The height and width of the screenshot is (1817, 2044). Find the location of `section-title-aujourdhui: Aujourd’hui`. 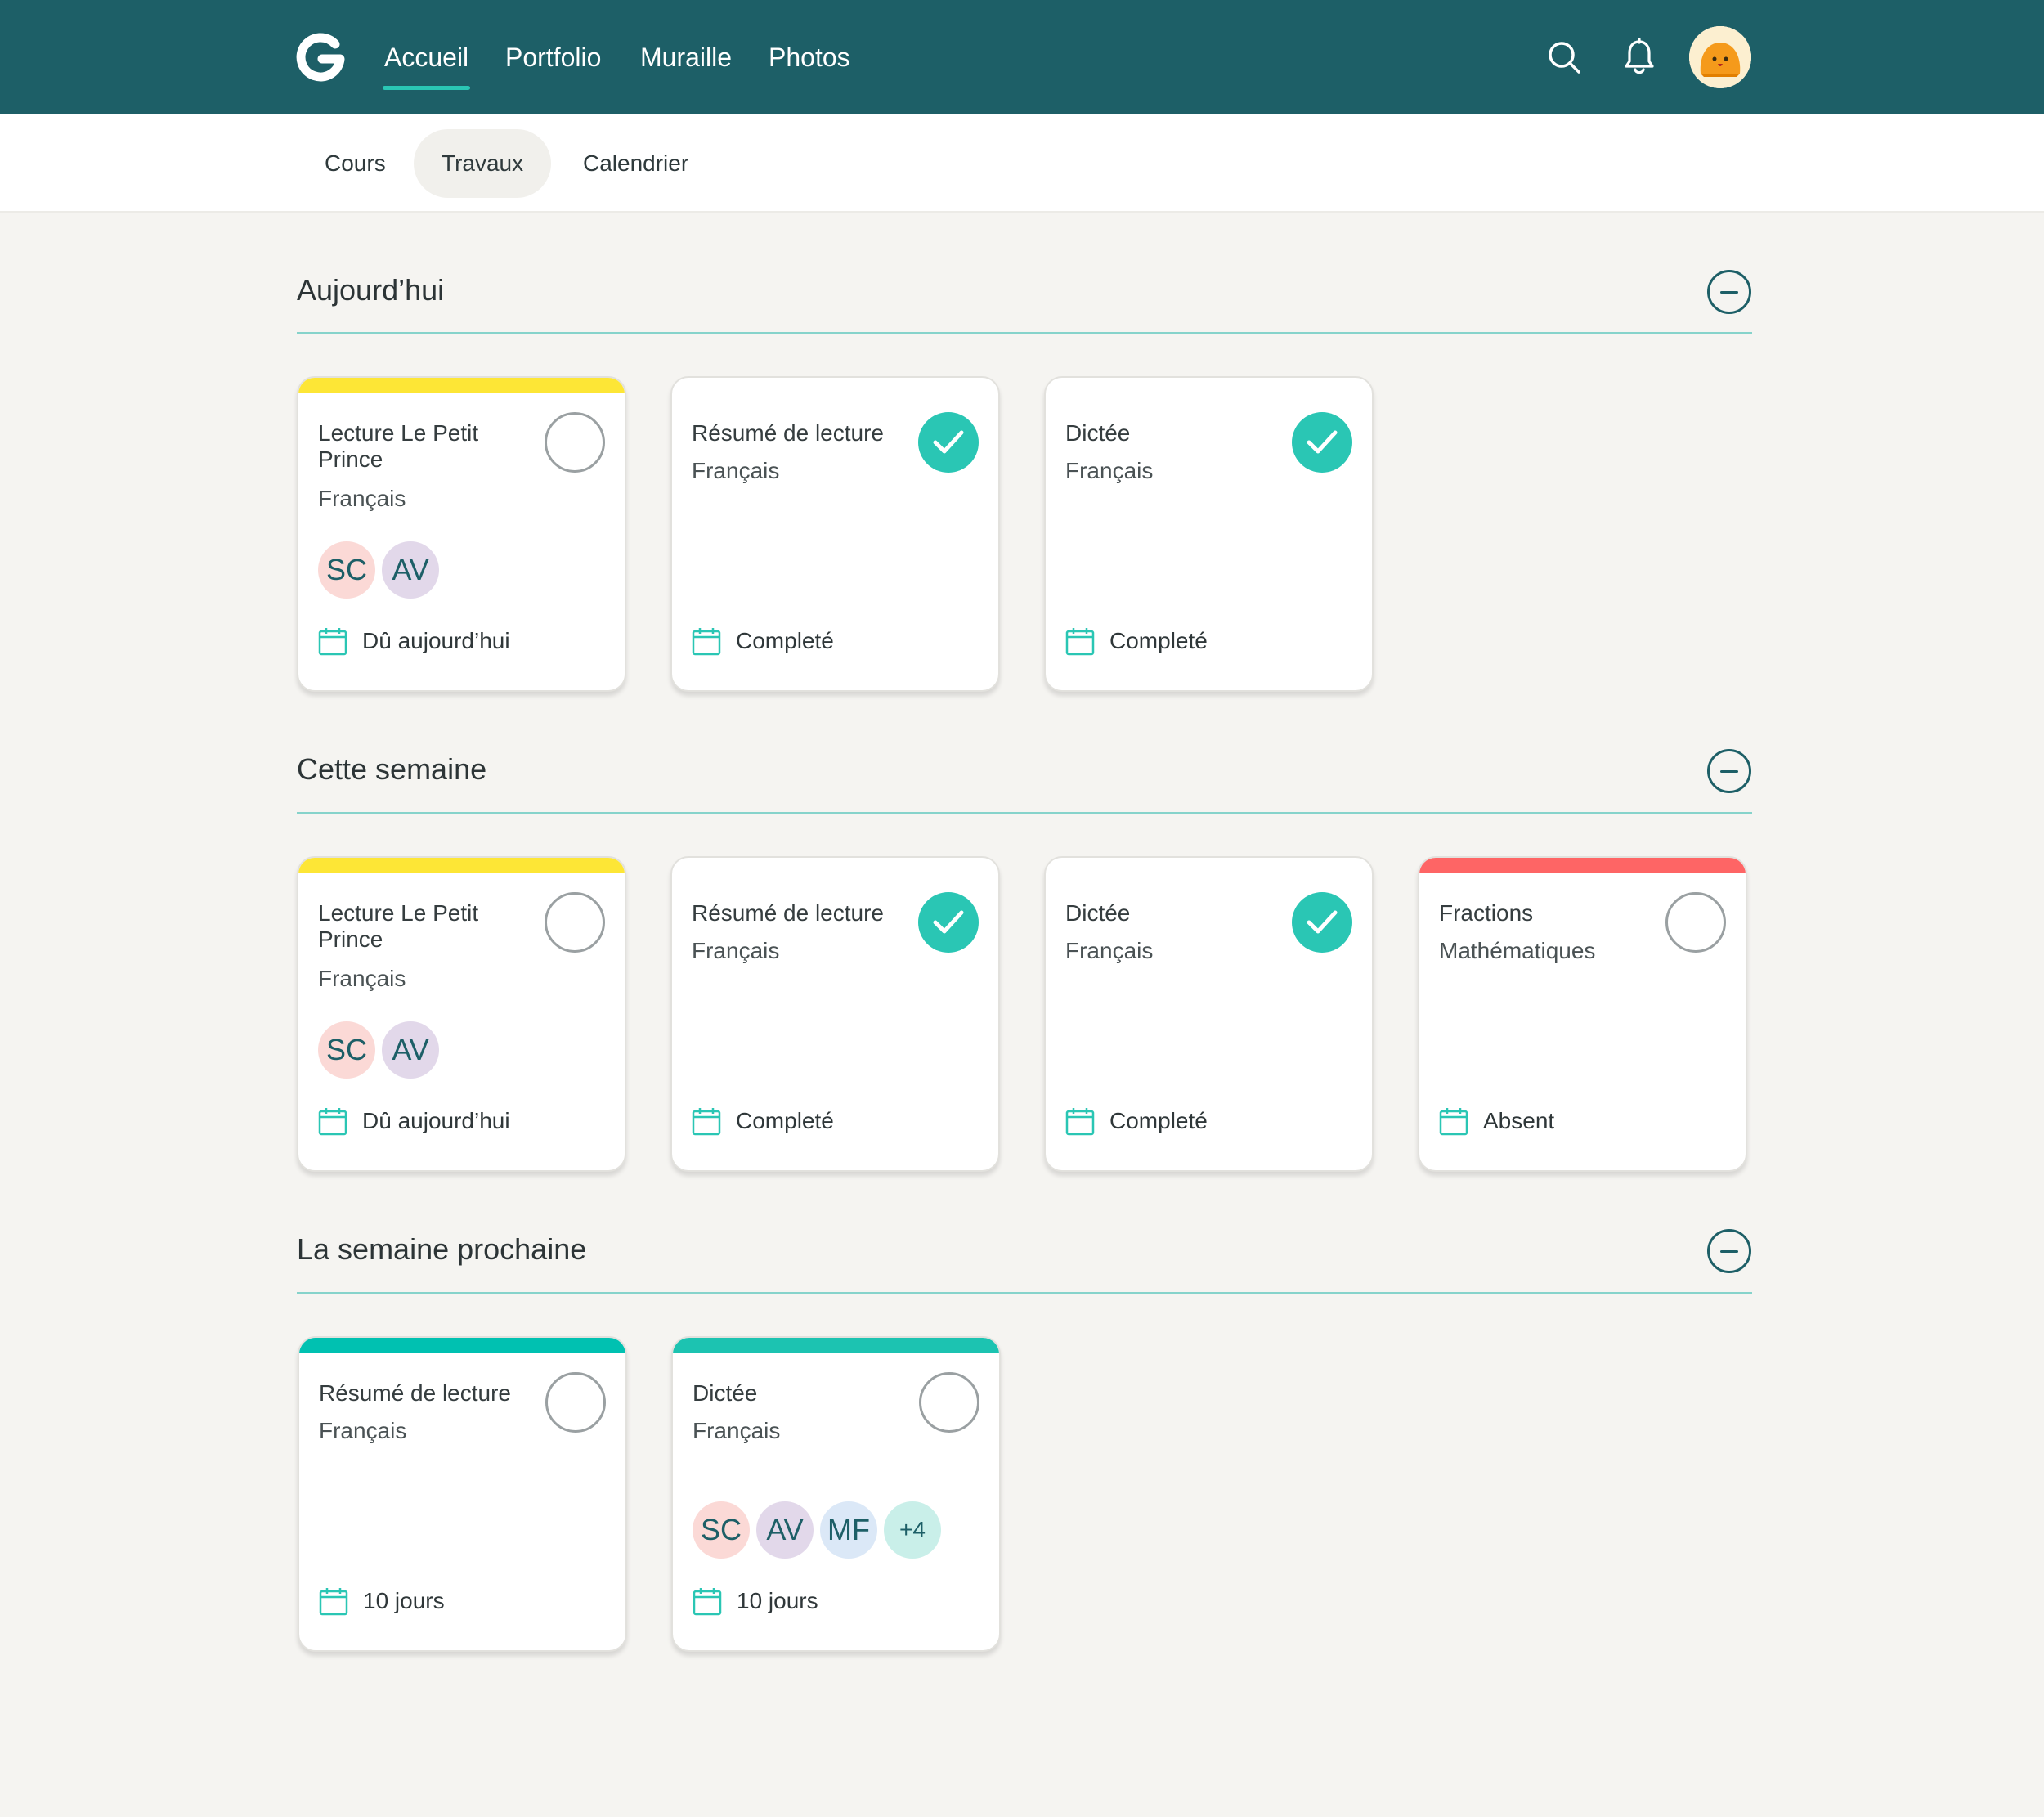

section-title-aujourdhui: Aujourd’hui is located at coordinates (371, 290).